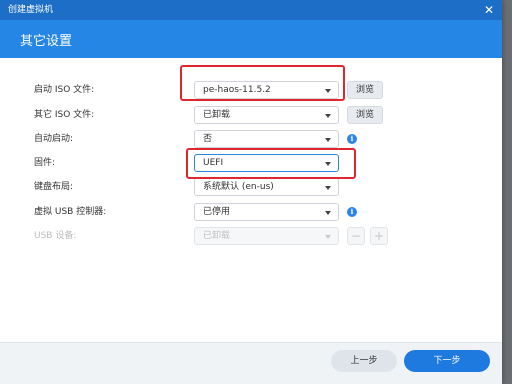 This screenshot has height=384, width=512. Describe the element at coordinates (262, 83) in the screenshot. I see `highlight-box-boot-iso` at that location.